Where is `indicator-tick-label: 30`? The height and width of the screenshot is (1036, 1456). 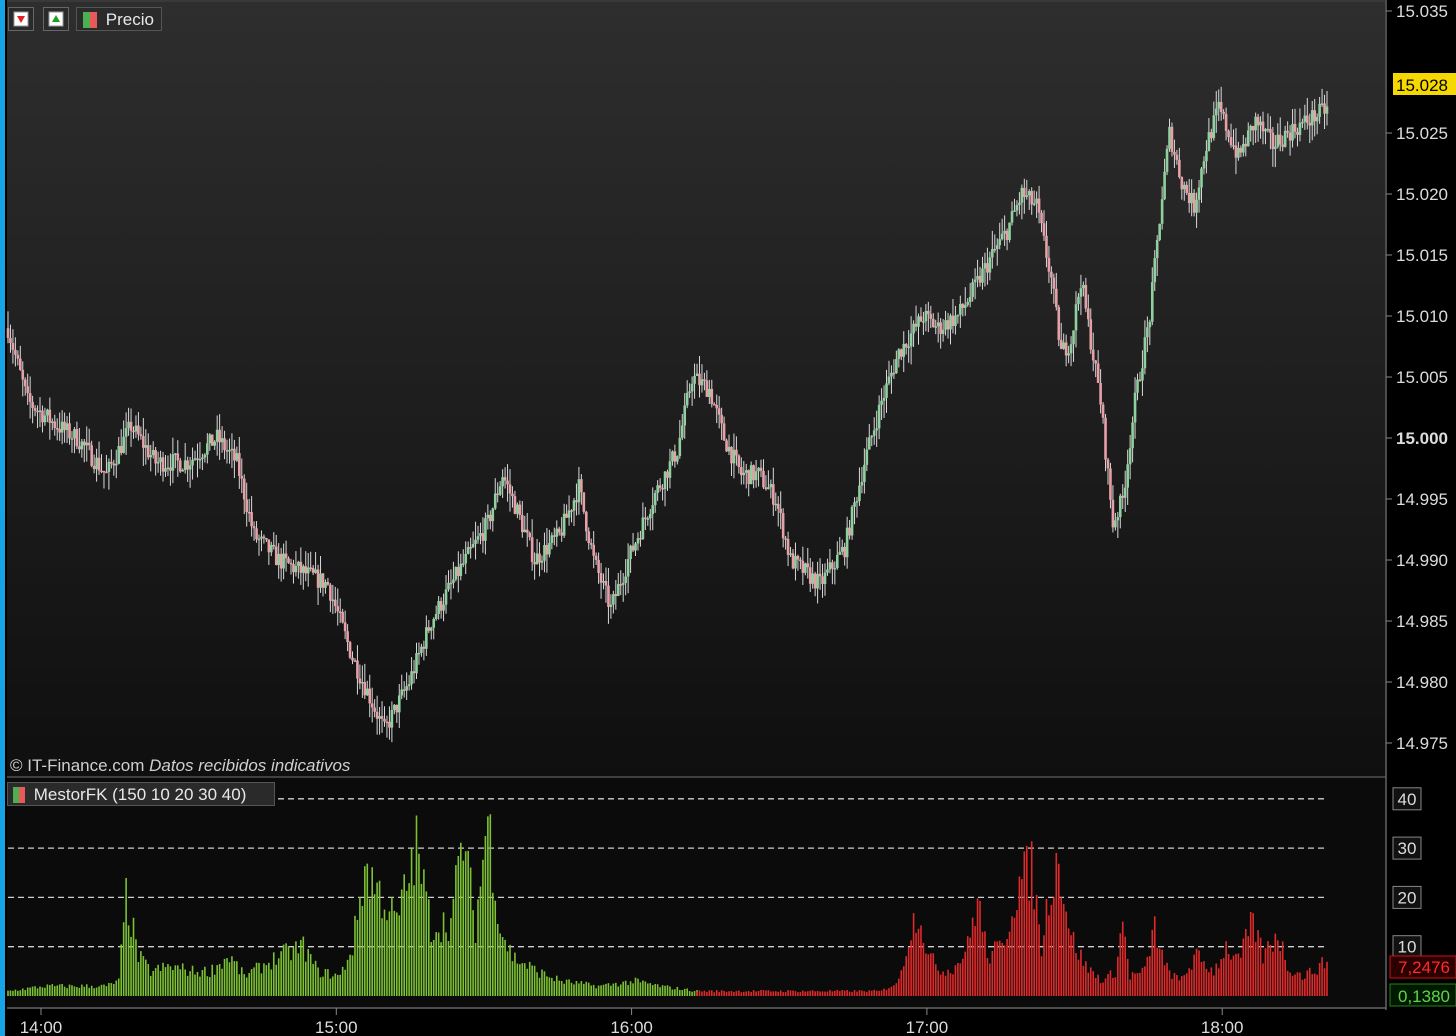 indicator-tick-label: 30 is located at coordinates (1407, 848).